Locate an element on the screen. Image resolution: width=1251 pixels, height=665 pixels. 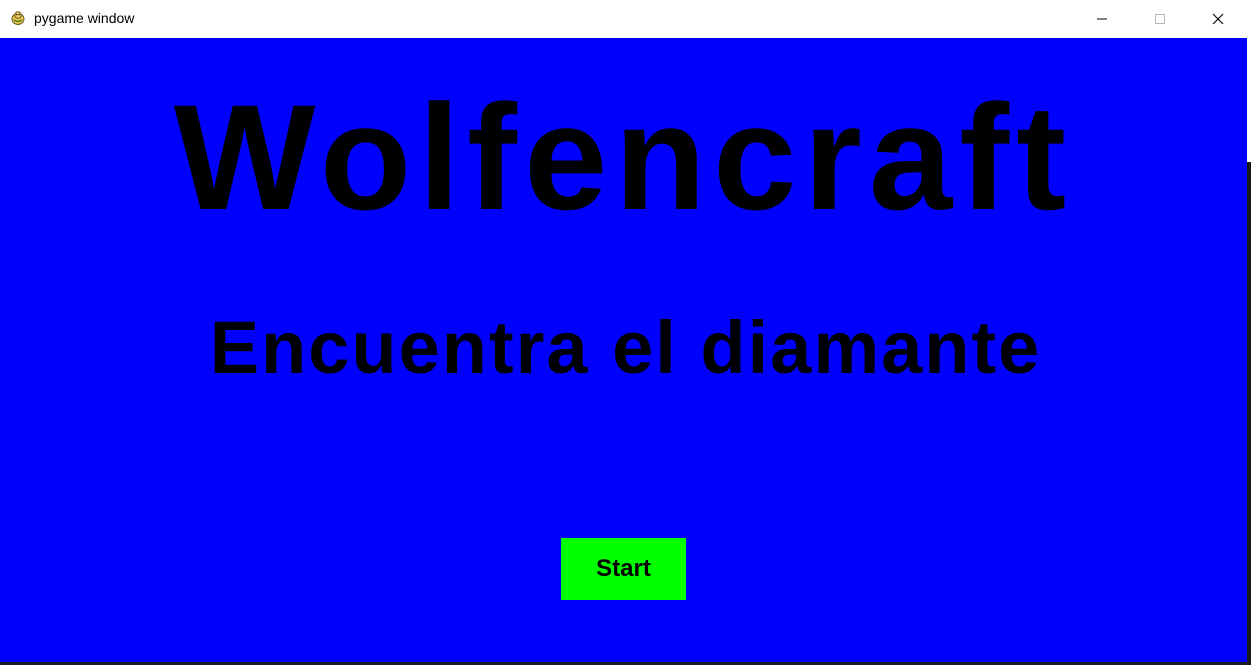
window-edge is located at coordinates (1249, 413).